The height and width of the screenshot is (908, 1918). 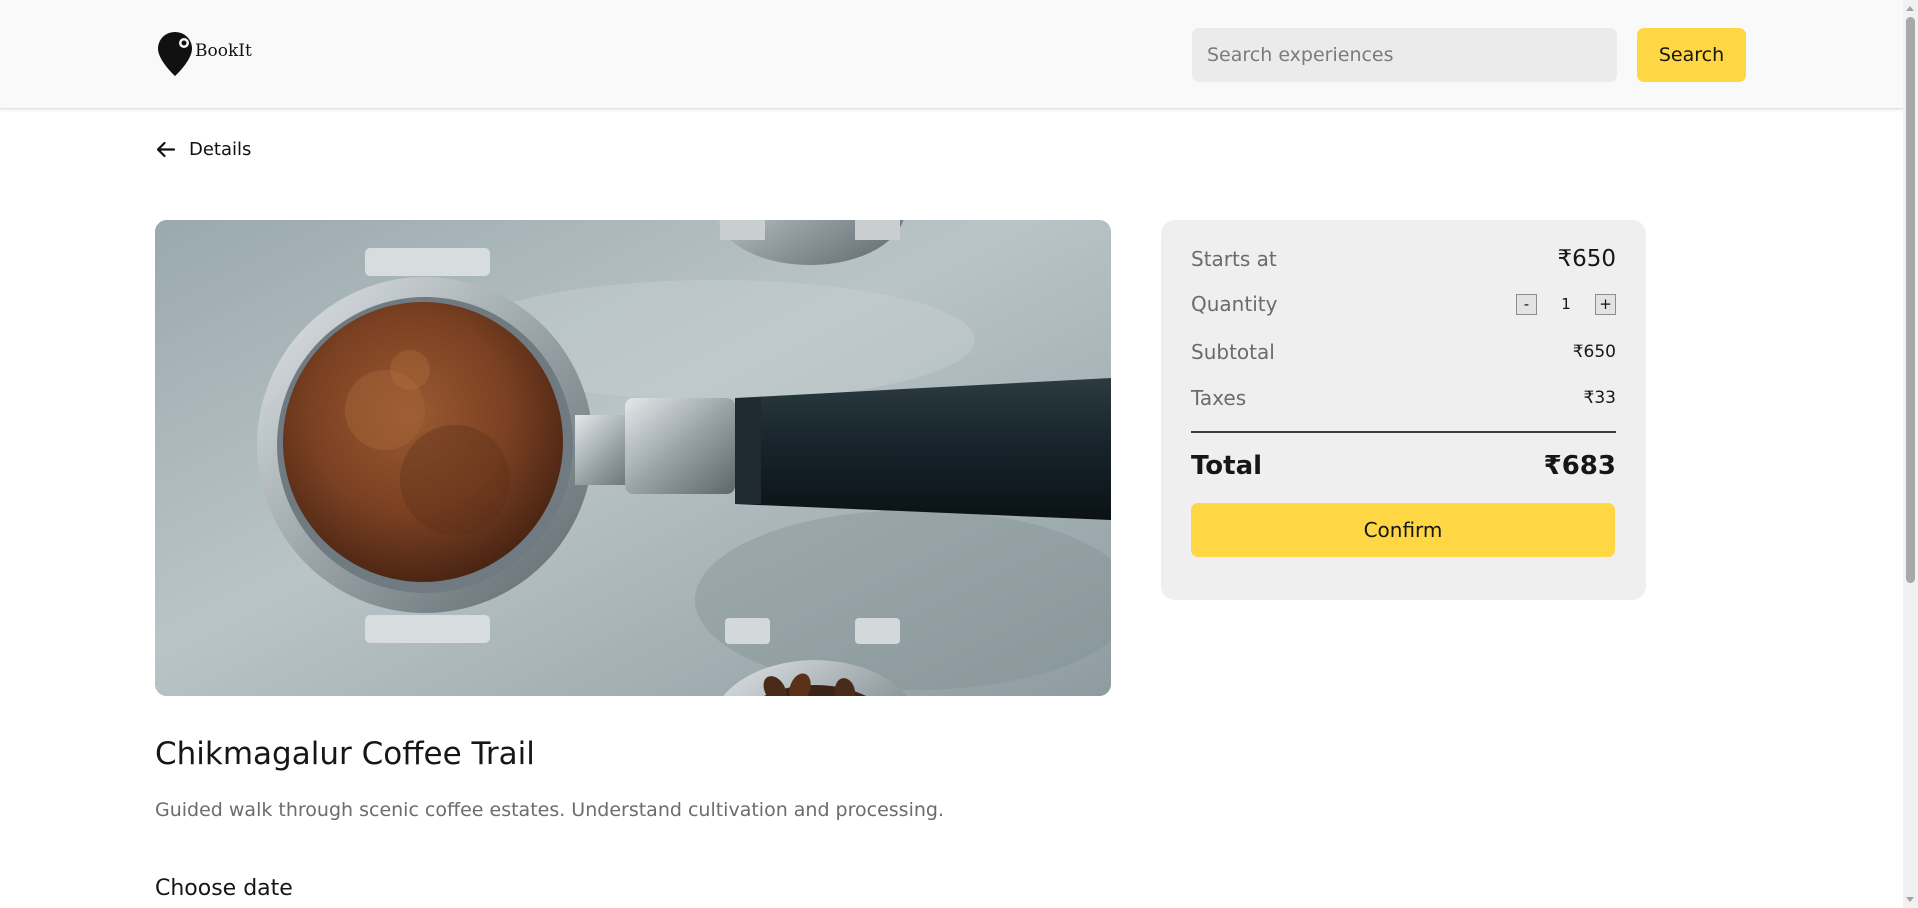 I want to click on scroll-down-arrow-icon, so click(x=1910, y=899).